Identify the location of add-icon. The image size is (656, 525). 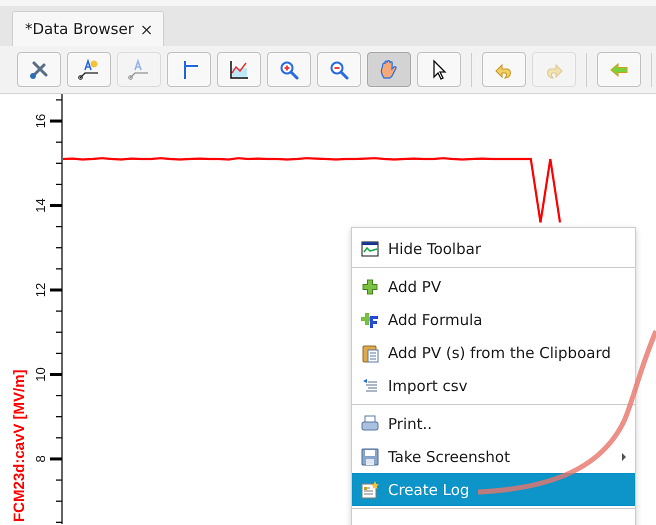
(370, 286).